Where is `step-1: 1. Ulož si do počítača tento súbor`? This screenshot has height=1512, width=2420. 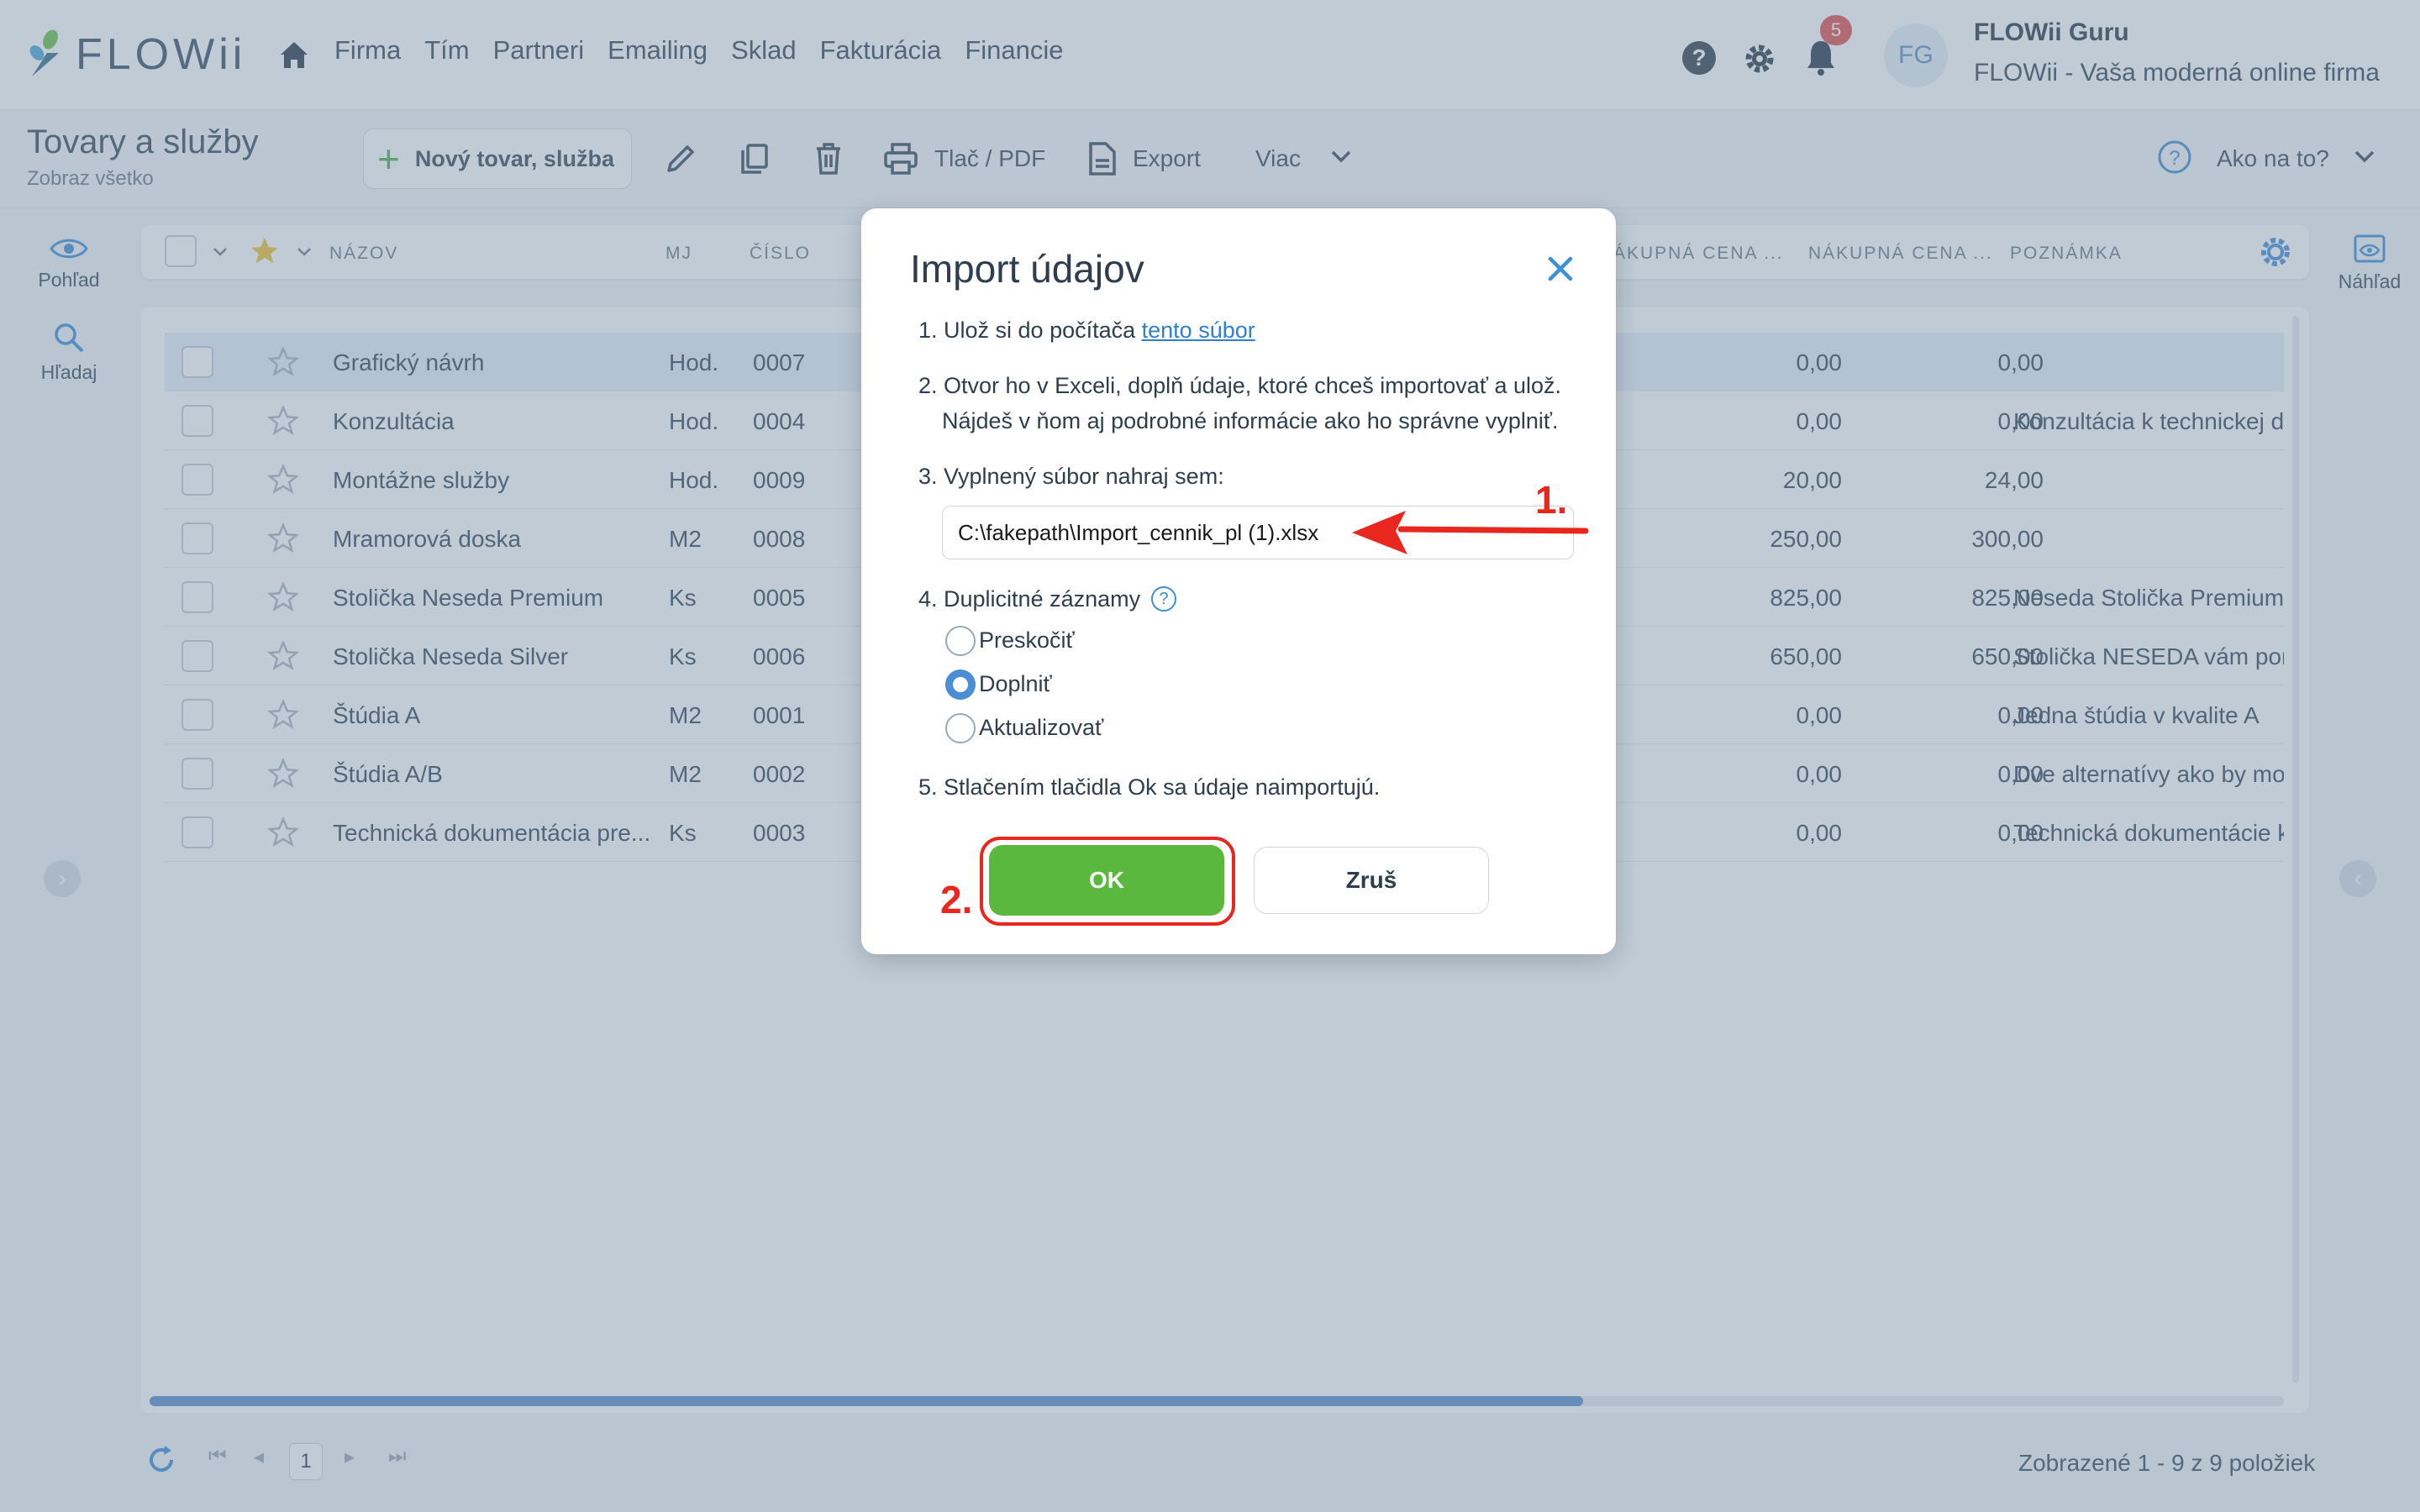
step-1: 1. Ulož si do počítača tento súbor is located at coordinates (1086, 330).